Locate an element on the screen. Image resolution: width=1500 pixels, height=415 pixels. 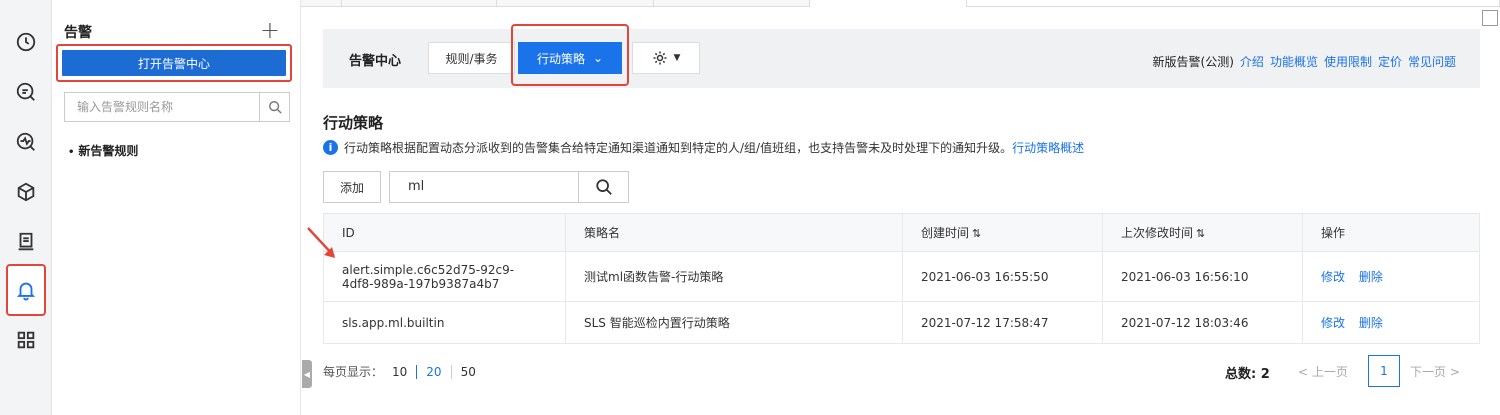
open-center-highlight: 打开告警中心 is located at coordinates (174, 63).